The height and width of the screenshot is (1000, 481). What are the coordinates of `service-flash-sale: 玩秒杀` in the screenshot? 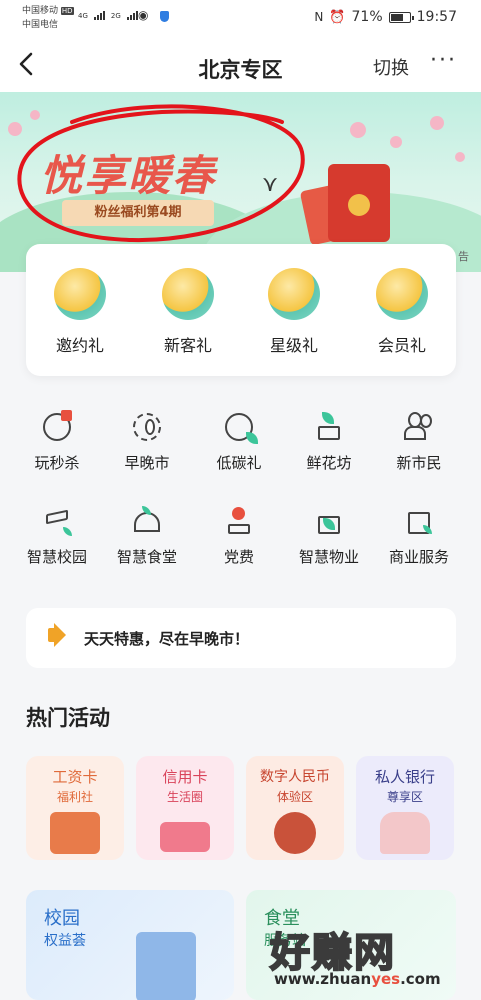 It's located at (57, 441).